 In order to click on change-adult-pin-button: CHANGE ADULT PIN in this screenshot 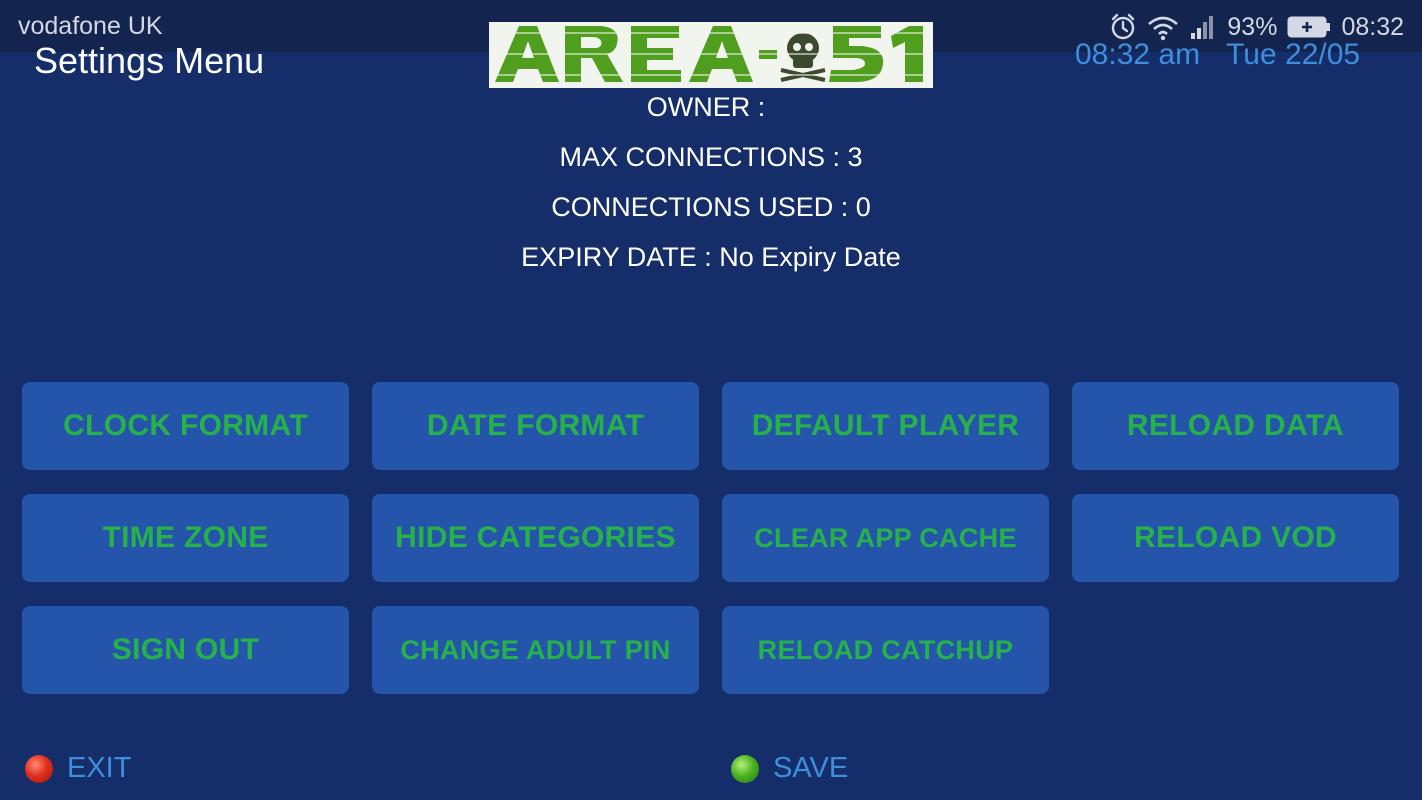, I will do `click(535, 650)`.